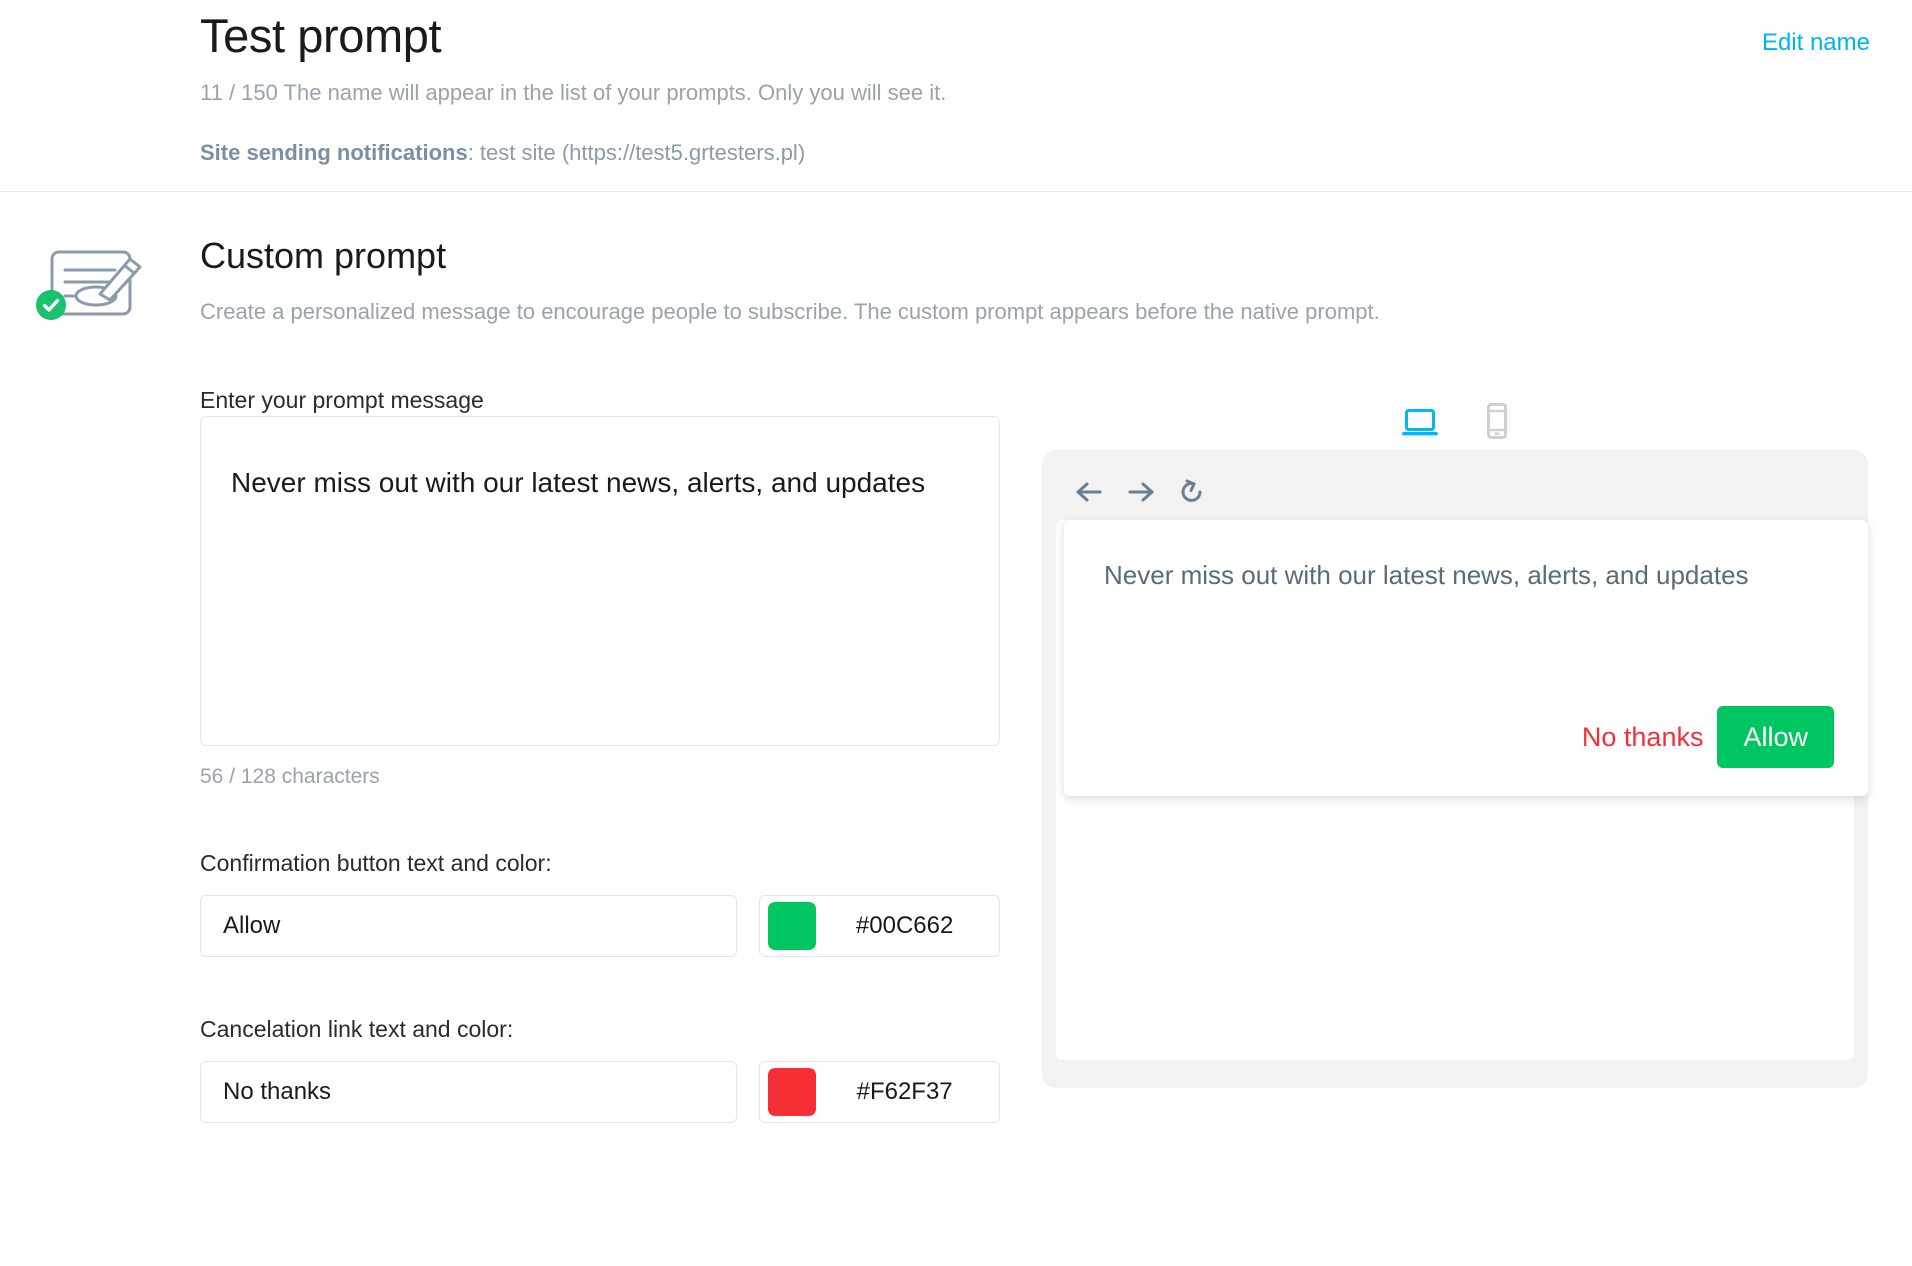 Image resolution: width=1912 pixels, height=1266 pixels. I want to click on confirmation-color-hex: #00C662, so click(904, 925).